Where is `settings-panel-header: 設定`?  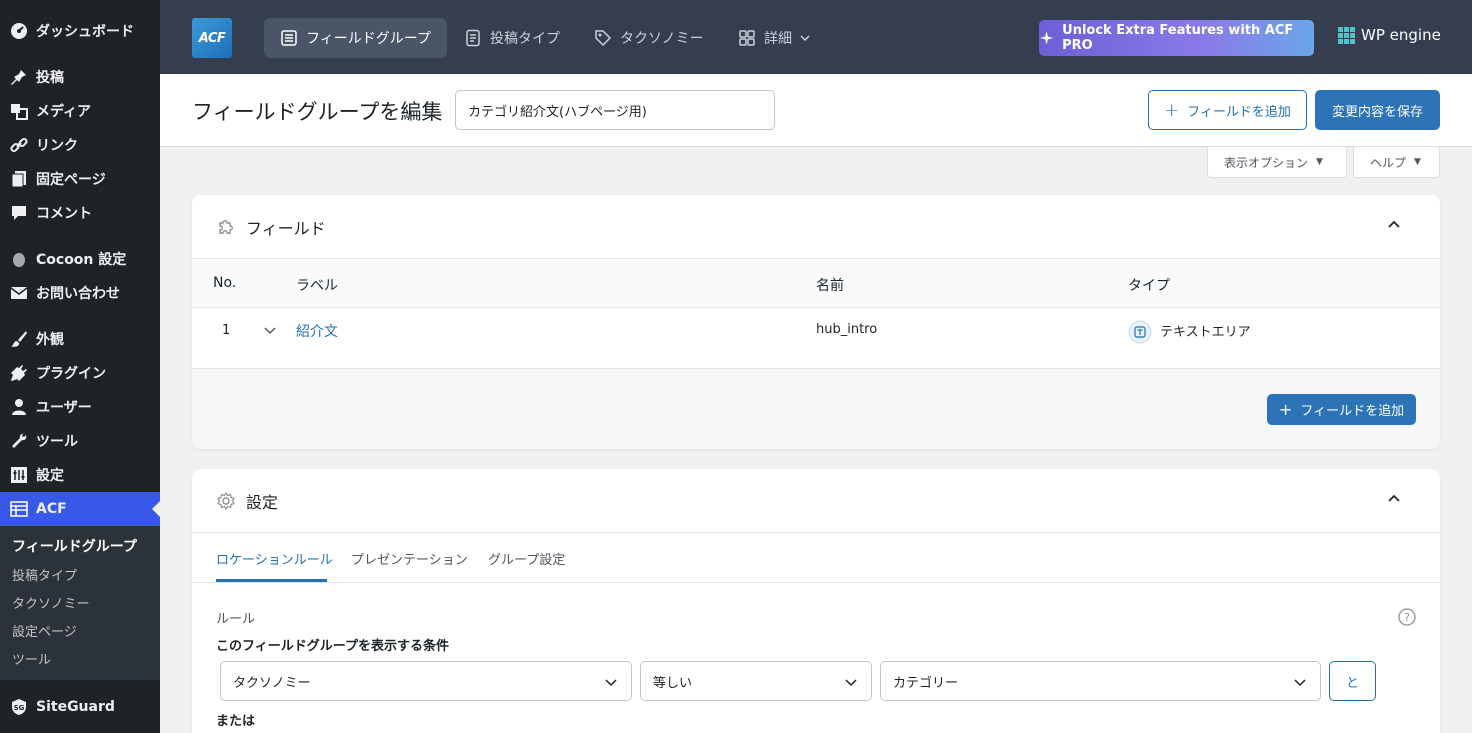
settings-panel-header: 設定 is located at coordinates (816, 501).